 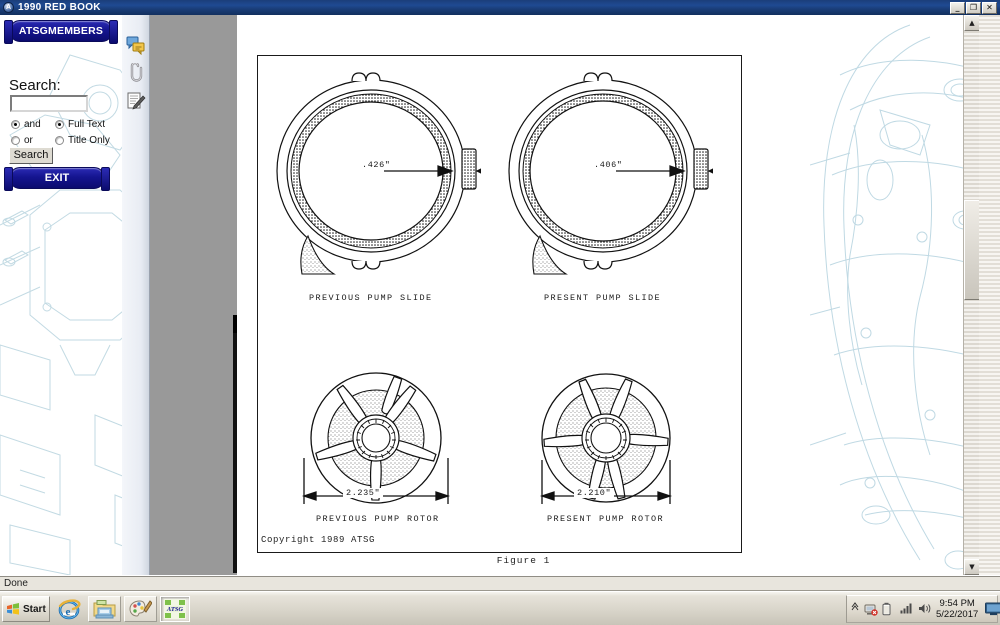 I want to click on vertical-scrollbar: ▲ ▼, so click(x=971, y=295).